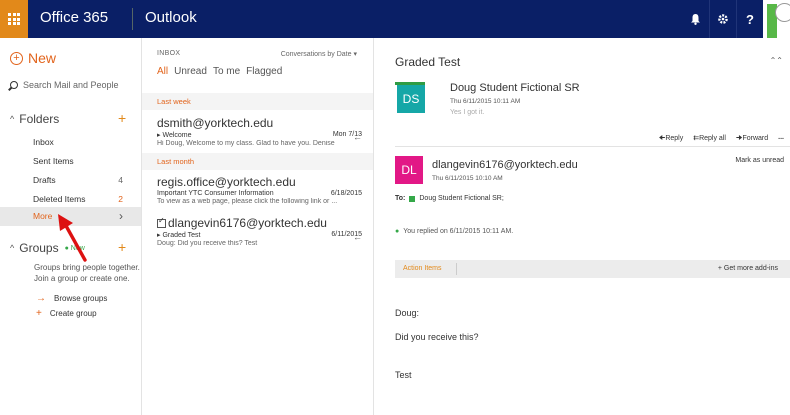 The image size is (790, 415). Describe the element at coordinates (73, 313) in the screenshot. I see `create-group-label: Create group` at that location.